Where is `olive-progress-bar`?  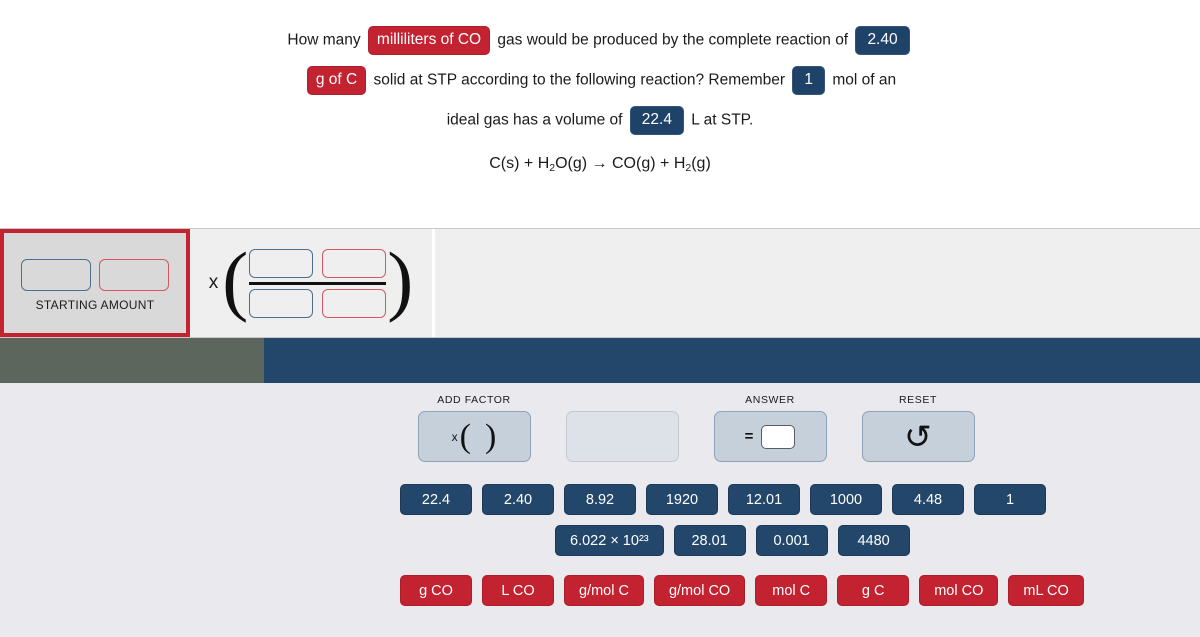 olive-progress-bar is located at coordinates (132, 360).